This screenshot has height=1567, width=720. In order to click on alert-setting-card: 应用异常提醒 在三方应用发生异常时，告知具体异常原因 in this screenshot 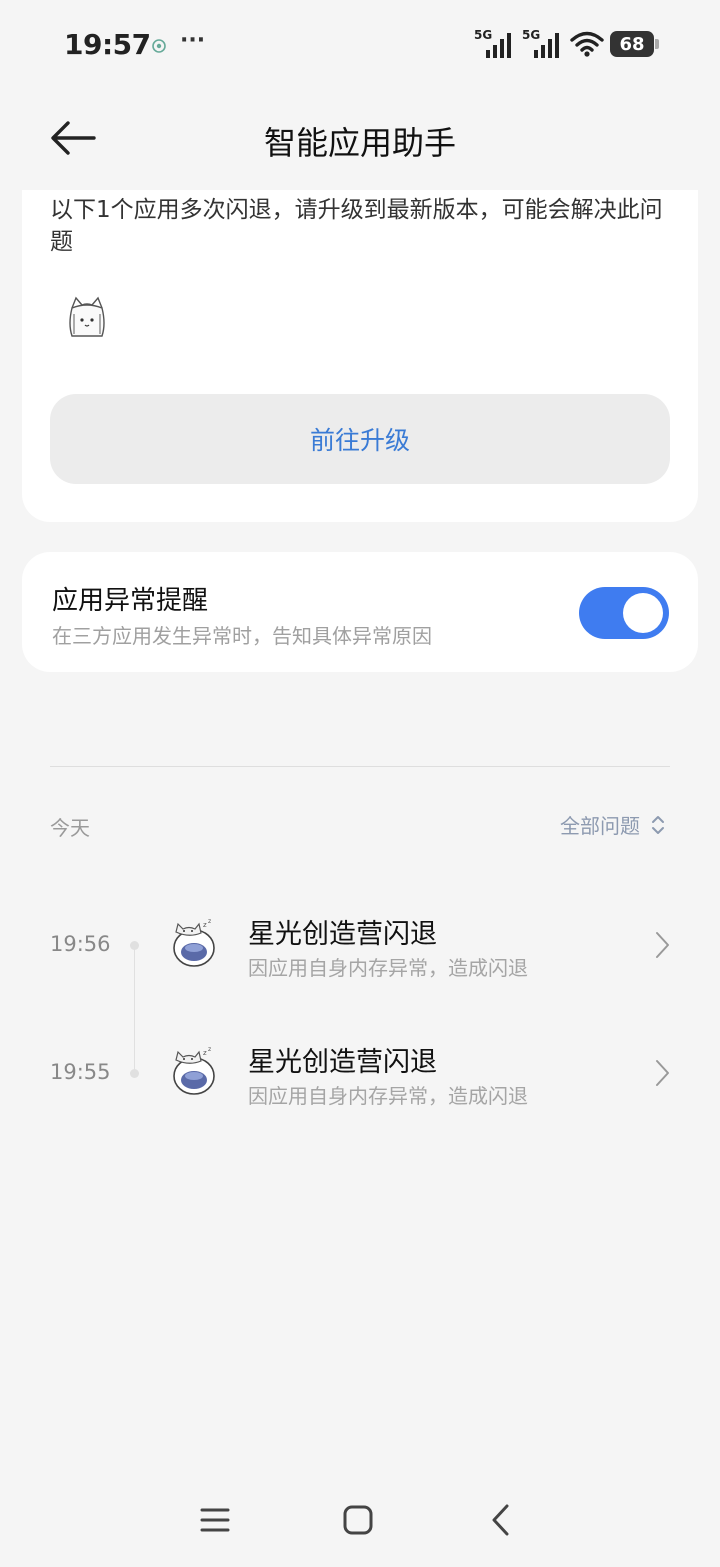, I will do `click(360, 612)`.